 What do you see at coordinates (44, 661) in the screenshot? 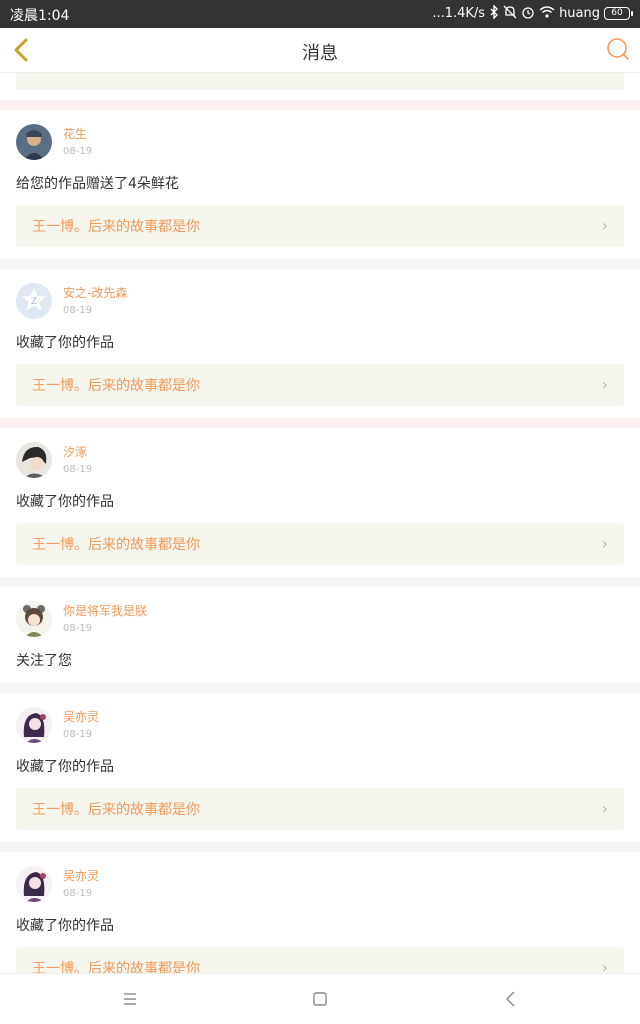
I see `action-text: 关注了您` at bounding box center [44, 661].